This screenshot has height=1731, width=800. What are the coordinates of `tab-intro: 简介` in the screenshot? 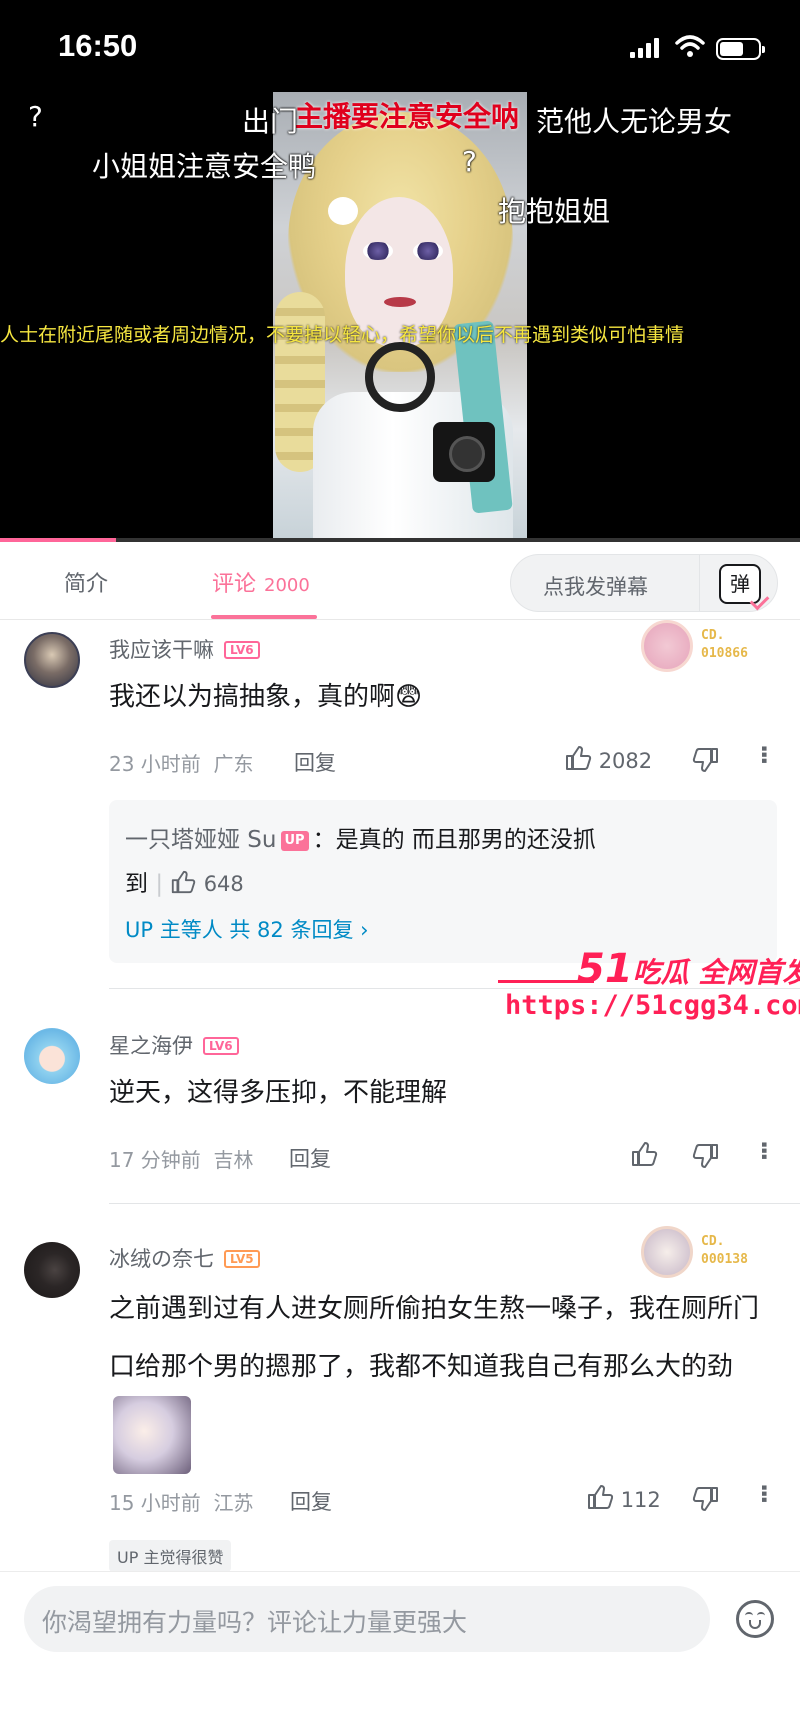 It's located at (86, 582).